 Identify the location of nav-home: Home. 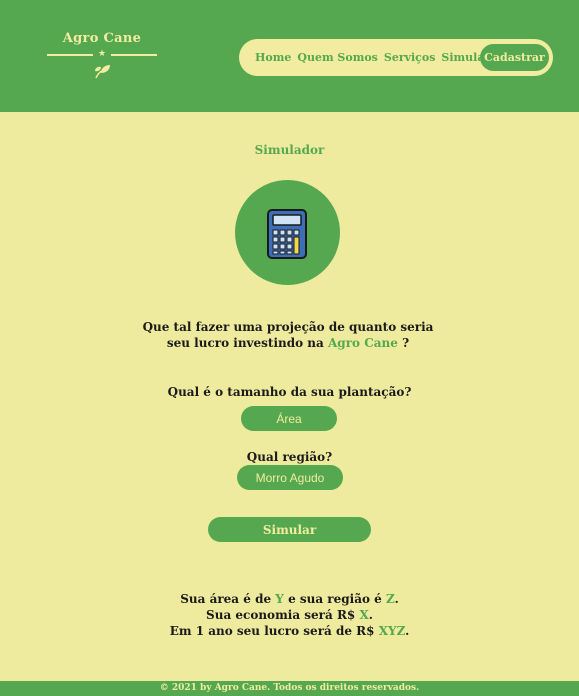
(273, 57).